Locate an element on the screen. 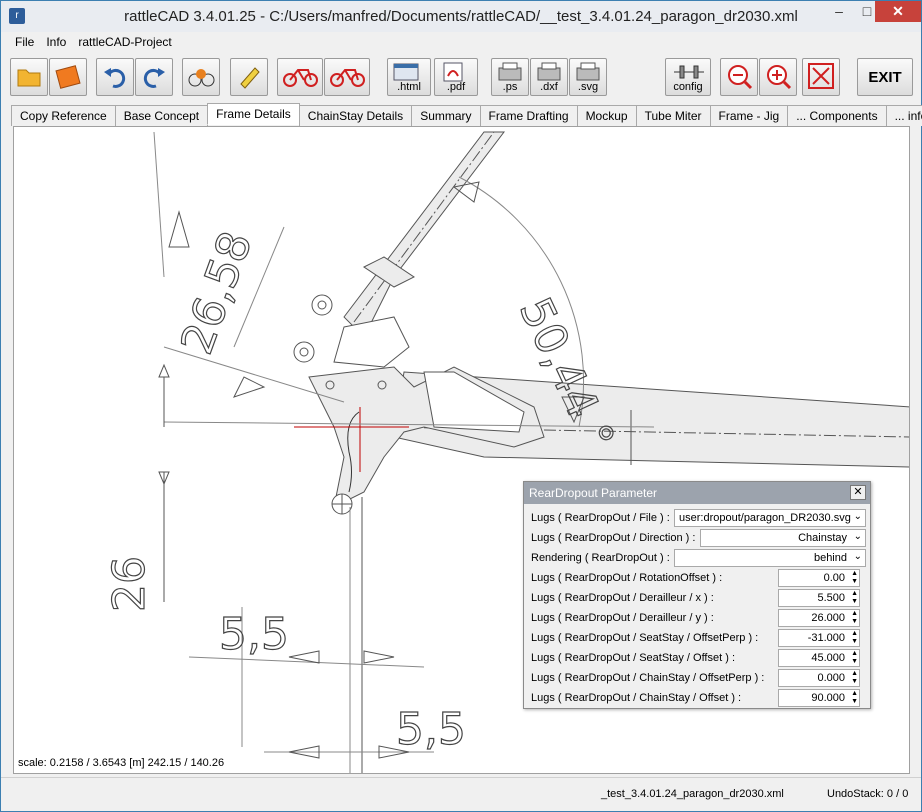 The height and width of the screenshot is (812, 922). menu-info: Info is located at coordinates (56, 42).